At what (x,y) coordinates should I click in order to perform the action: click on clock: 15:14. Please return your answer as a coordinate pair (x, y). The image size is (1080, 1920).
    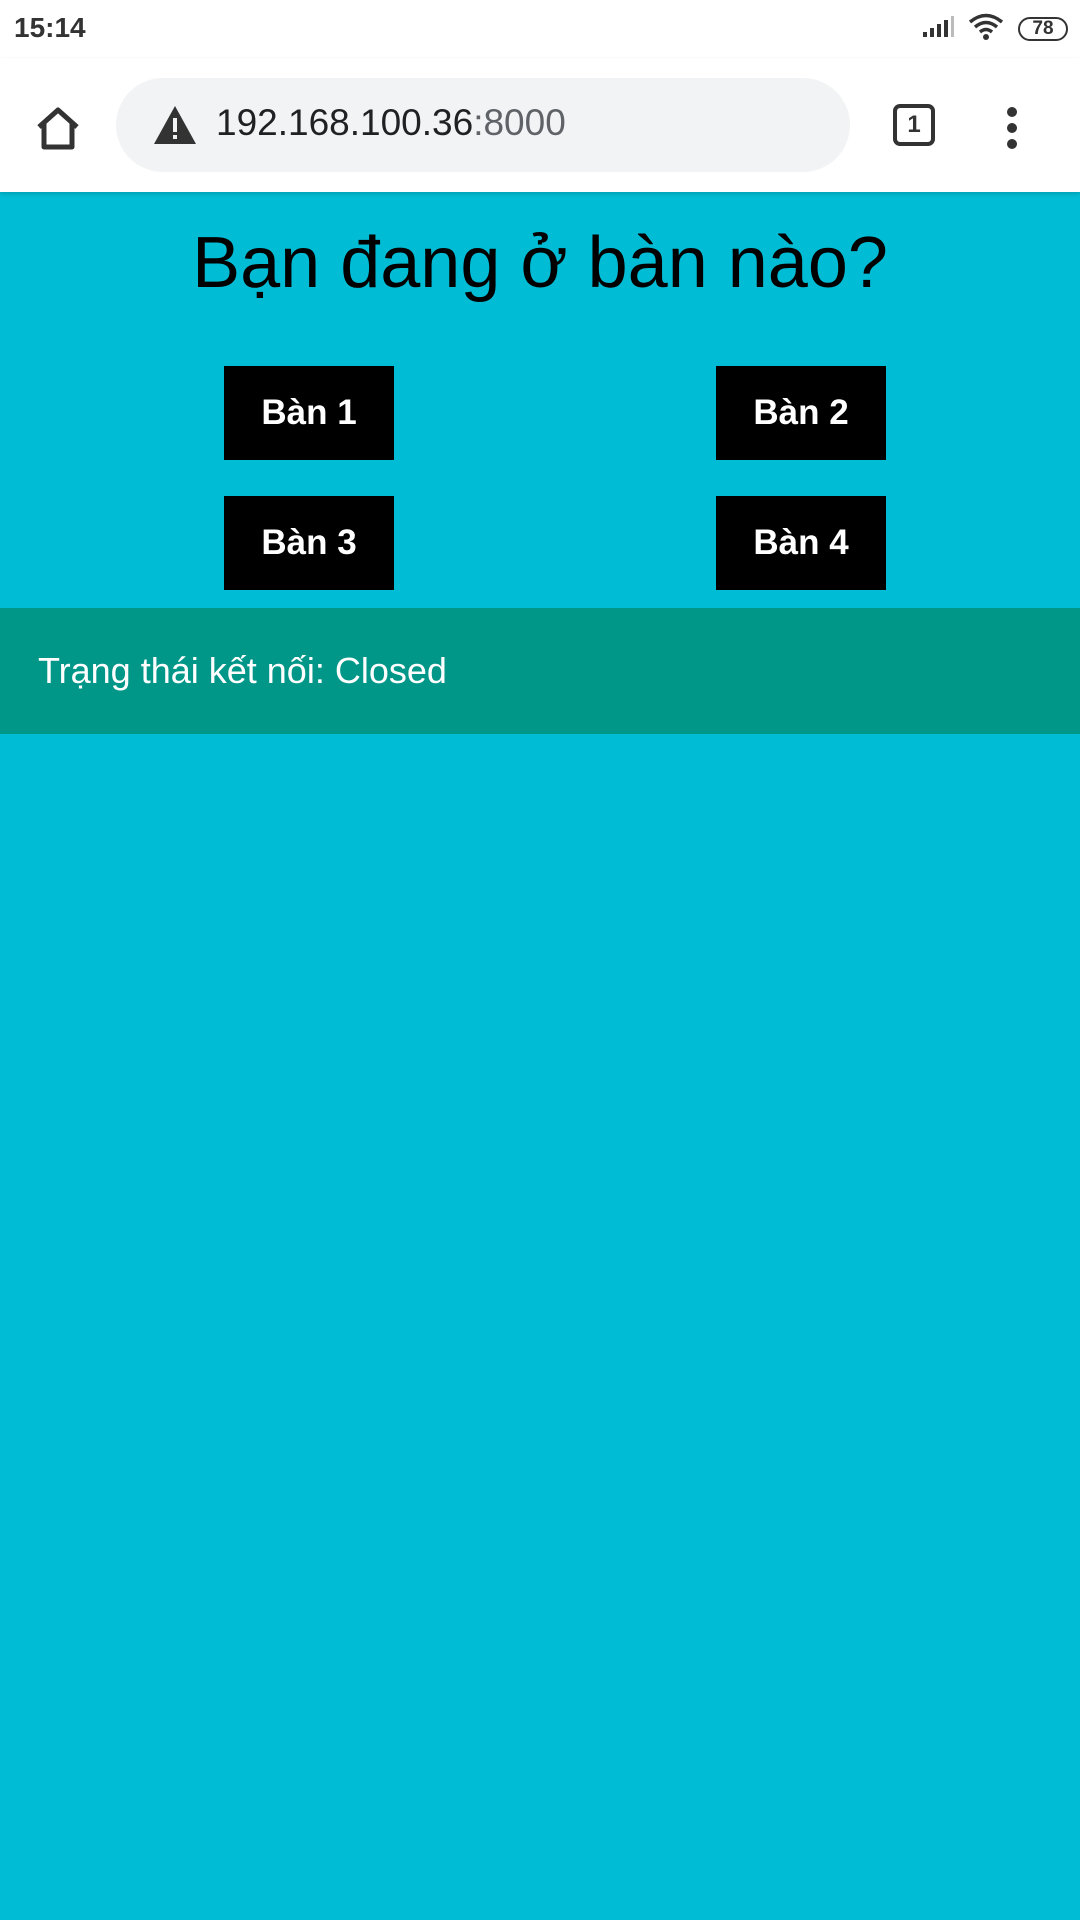
    Looking at the image, I should click on (50, 27).